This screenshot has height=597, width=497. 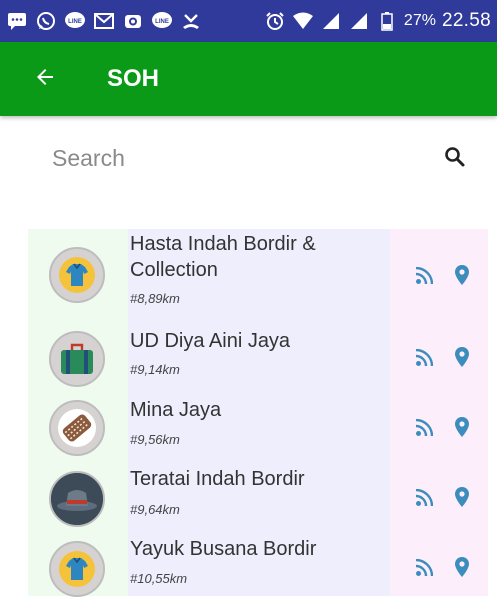 What do you see at coordinates (77, 359) in the screenshot?
I see `suitcase-icon` at bounding box center [77, 359].